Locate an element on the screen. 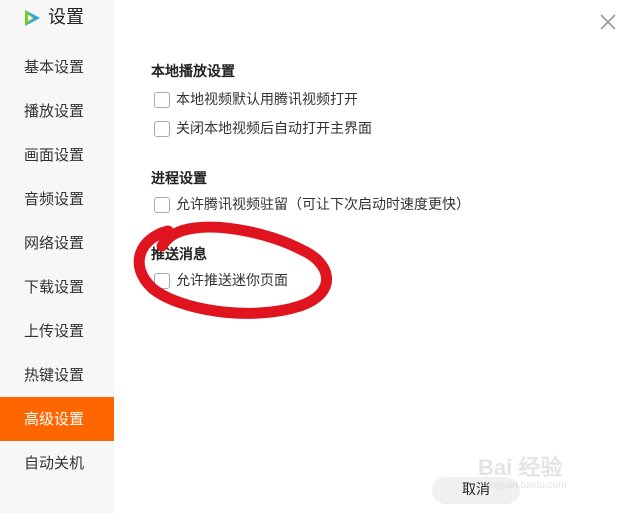 This screenshot has height=513, width=630. window-title: 设置 is located at coordinates (66, 17).